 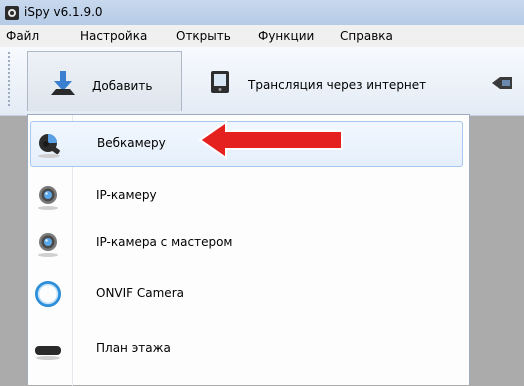 I want to click on add-button: Добавить, so click(x=104, y=81).